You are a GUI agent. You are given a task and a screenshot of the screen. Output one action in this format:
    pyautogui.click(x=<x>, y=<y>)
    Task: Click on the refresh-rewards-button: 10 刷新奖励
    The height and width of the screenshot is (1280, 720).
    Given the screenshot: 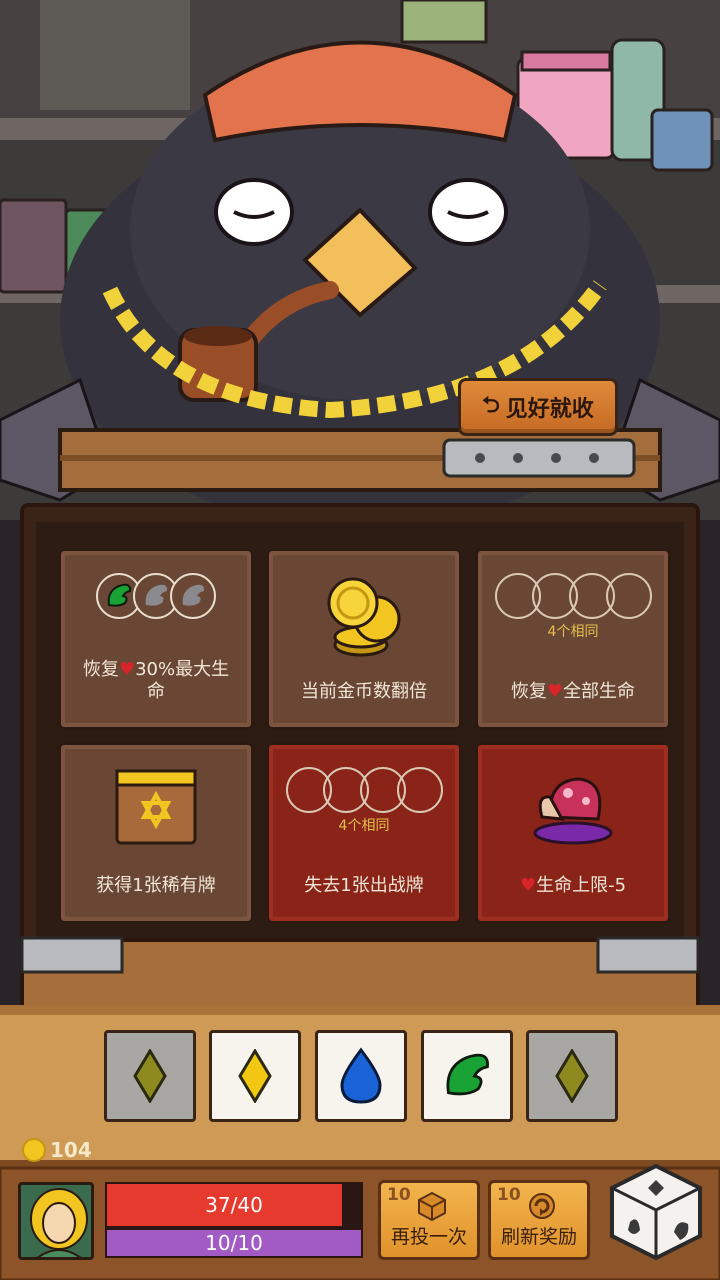 What is the action you would take?
    pyautogui.click(x=539, y=1220)
    